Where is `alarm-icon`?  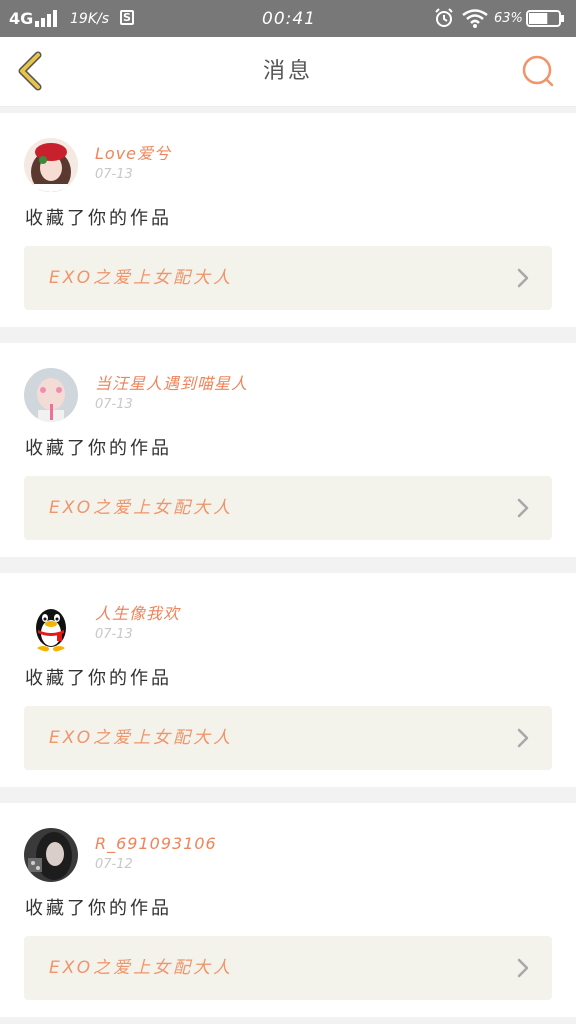
alarm-icon is located at coordinates (444, 17).